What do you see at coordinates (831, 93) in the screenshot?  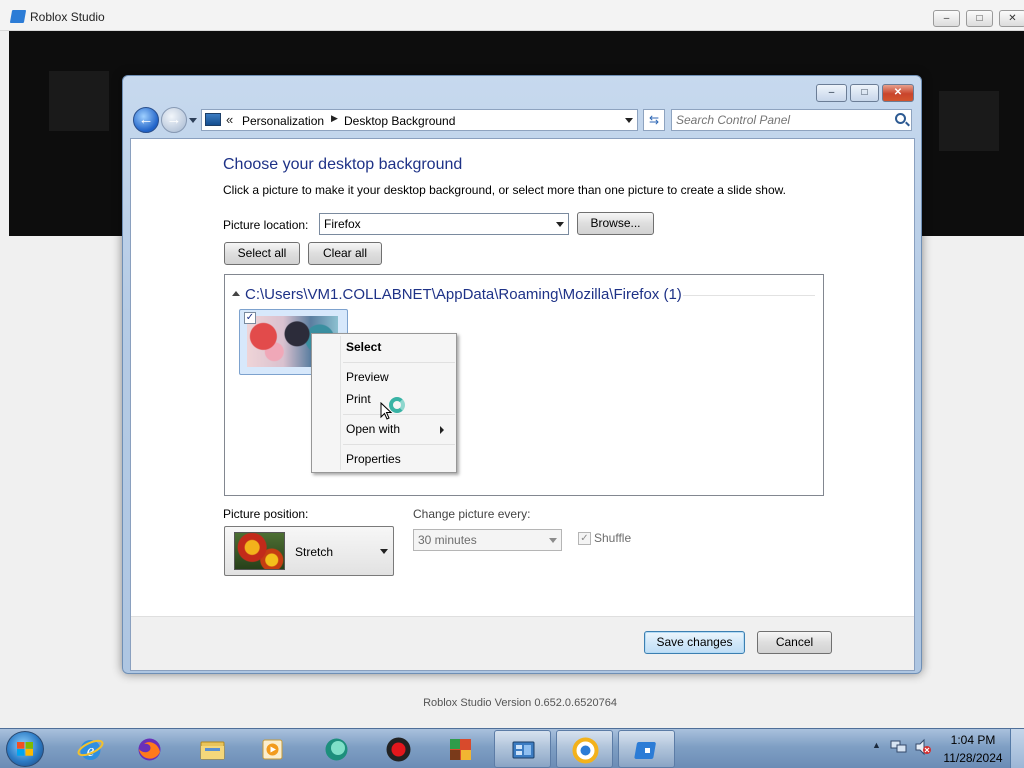 I see `window-minimize-icon: –` at bounding box center [831, 93].